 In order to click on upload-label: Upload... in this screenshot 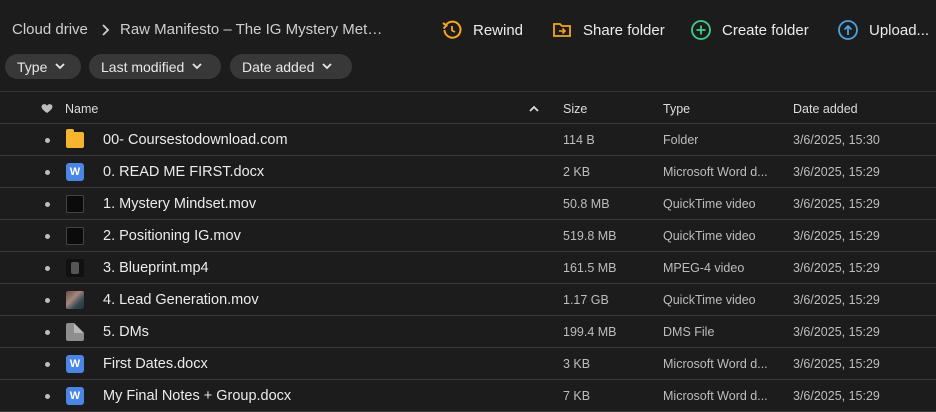, I will do `click(899, 30)`.